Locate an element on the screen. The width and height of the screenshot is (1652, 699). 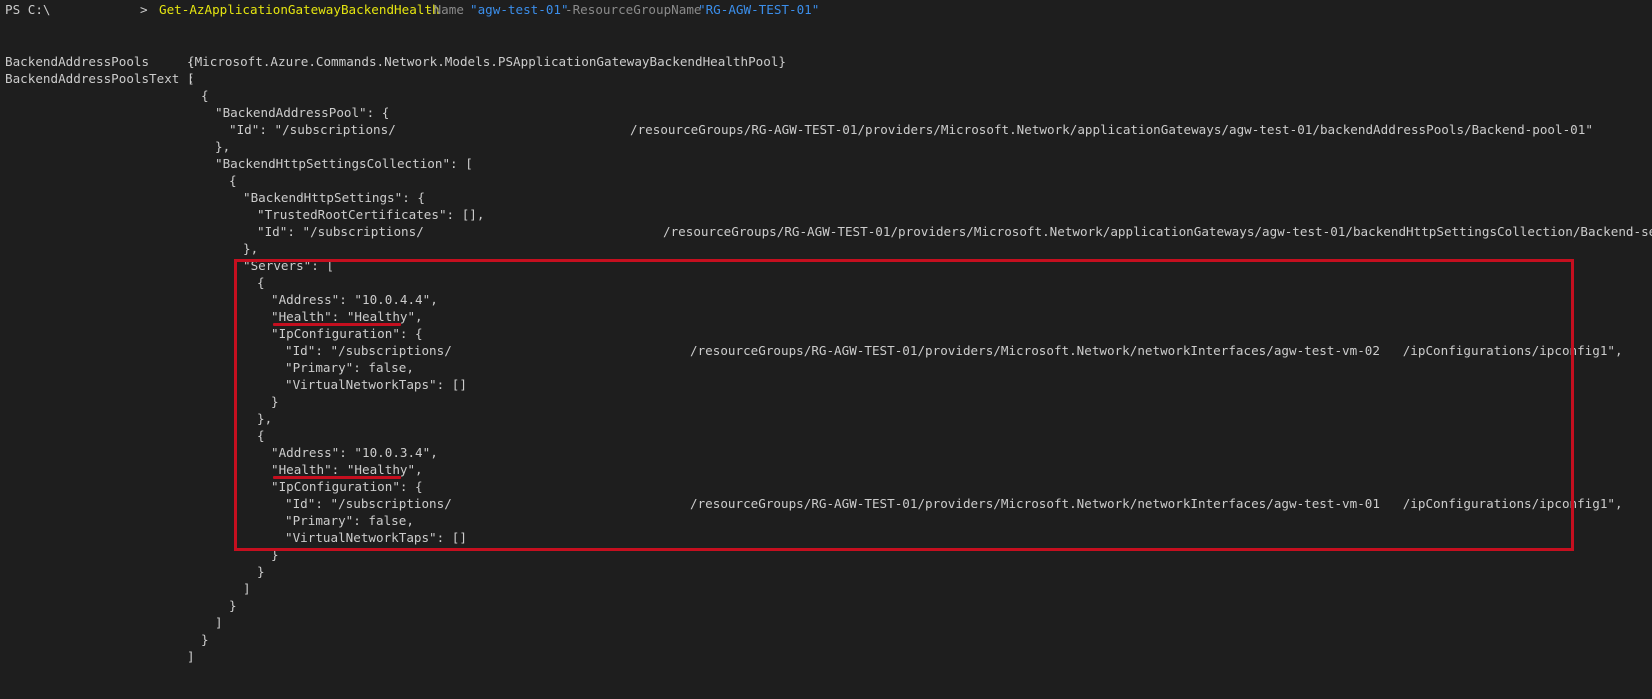
poolstext-open: [ is located at coordinates (191, 78).